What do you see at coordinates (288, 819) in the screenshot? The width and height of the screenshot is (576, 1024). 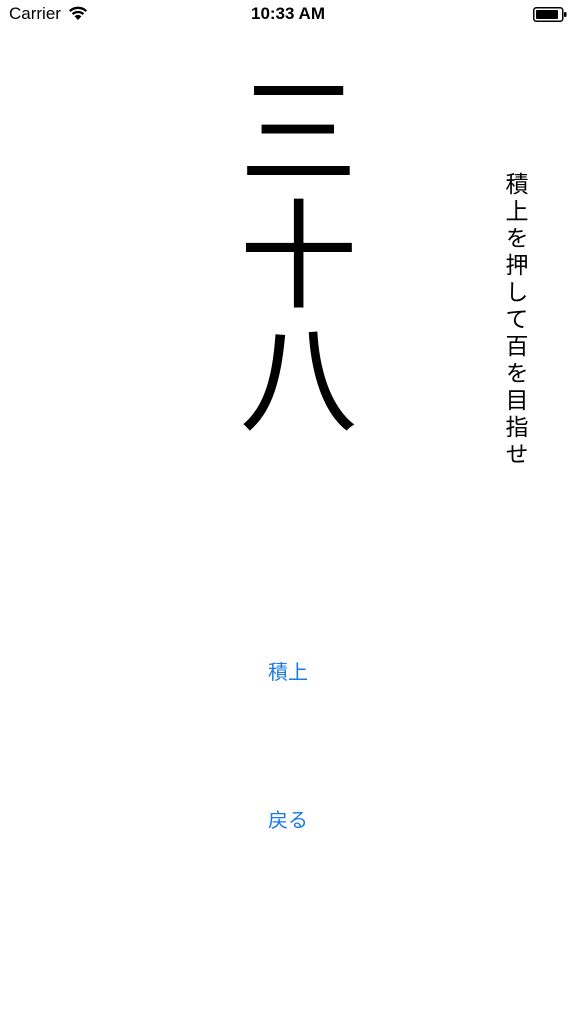 I see `back-button: 戻る` at bounding box center [288, 819].